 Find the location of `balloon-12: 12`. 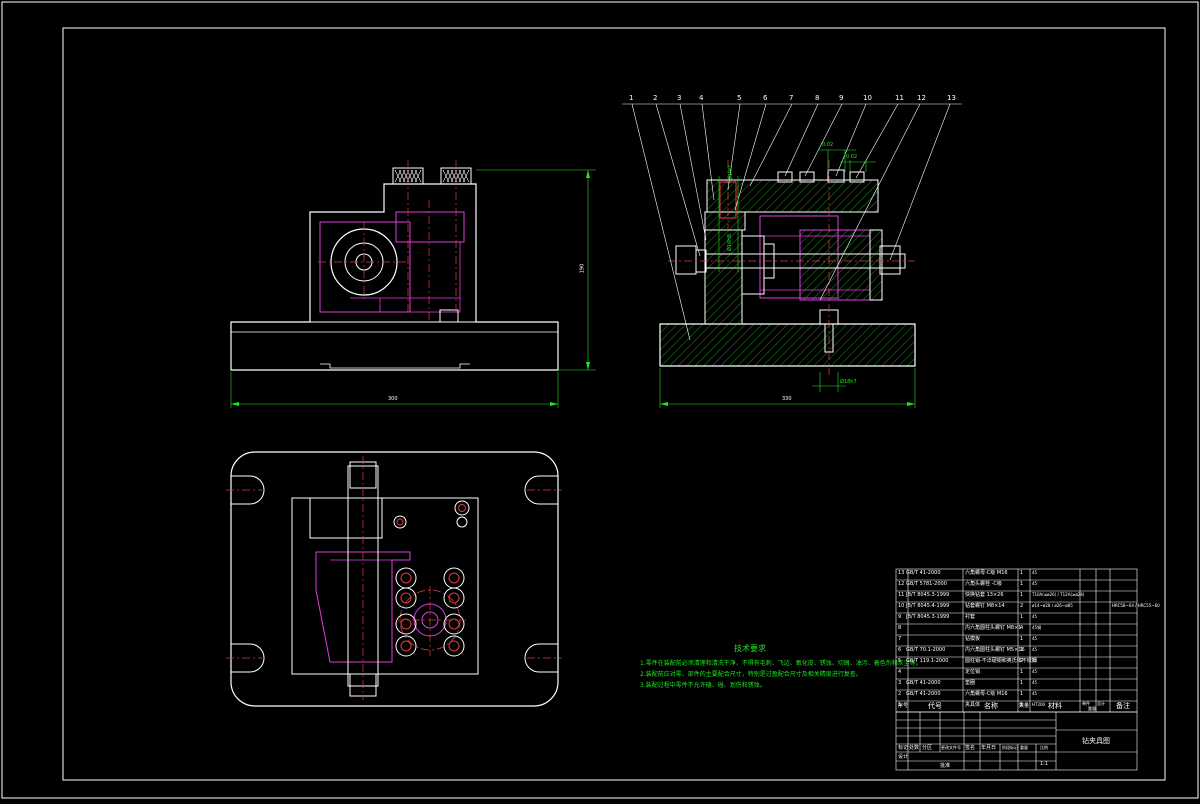

balloon-12: 12 is located at coordinates (921, 98).